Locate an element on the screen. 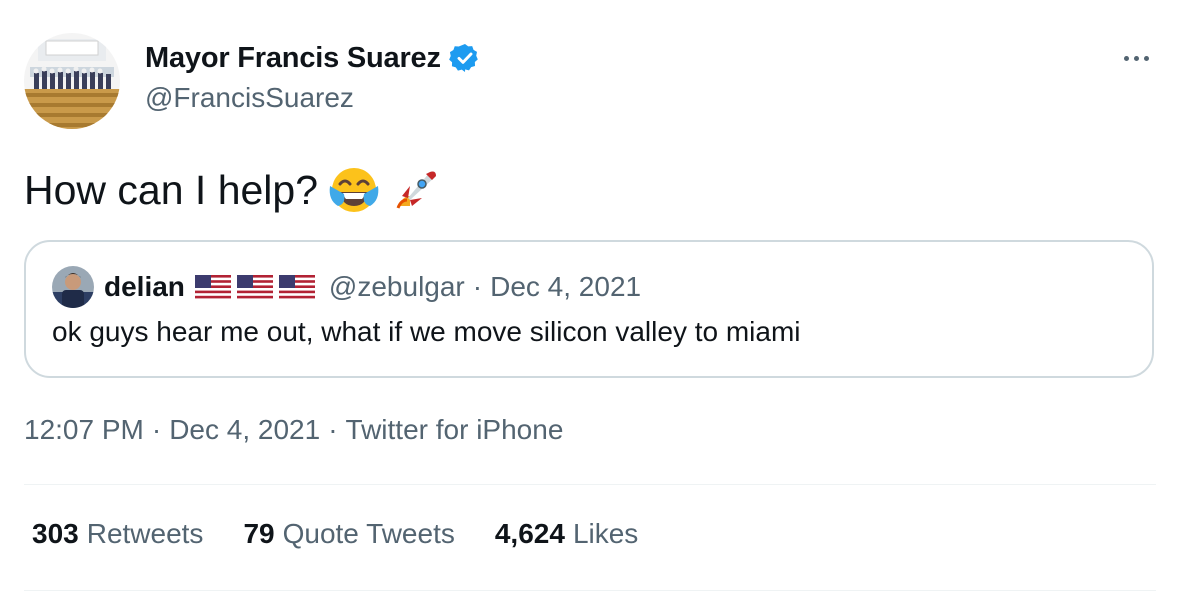  likes-label: Likes is located at coordinates (605, 533).